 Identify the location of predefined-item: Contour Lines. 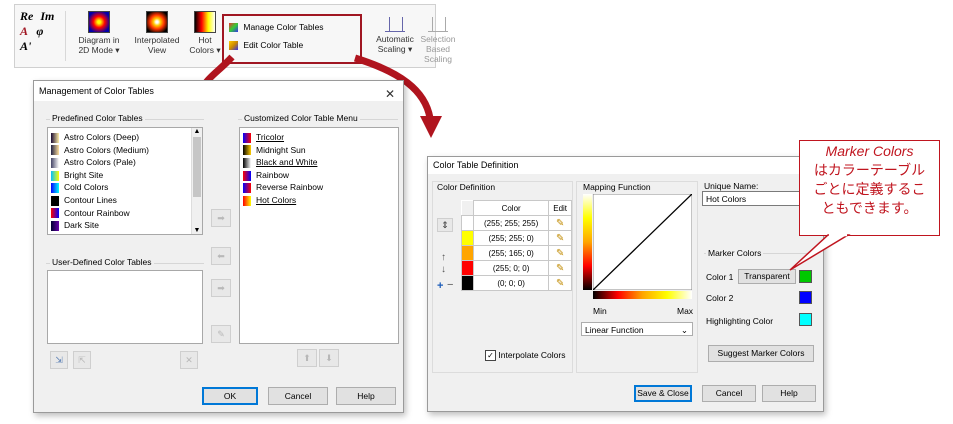
(84, 200).